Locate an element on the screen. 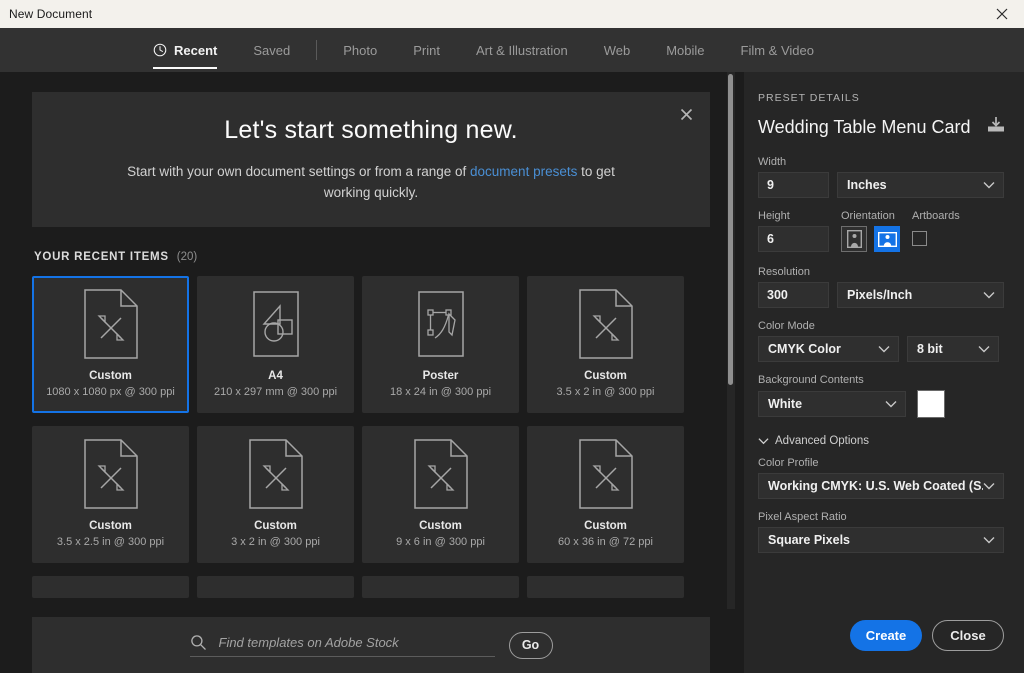  window-title: New Document is located at coordinates (51, 14).